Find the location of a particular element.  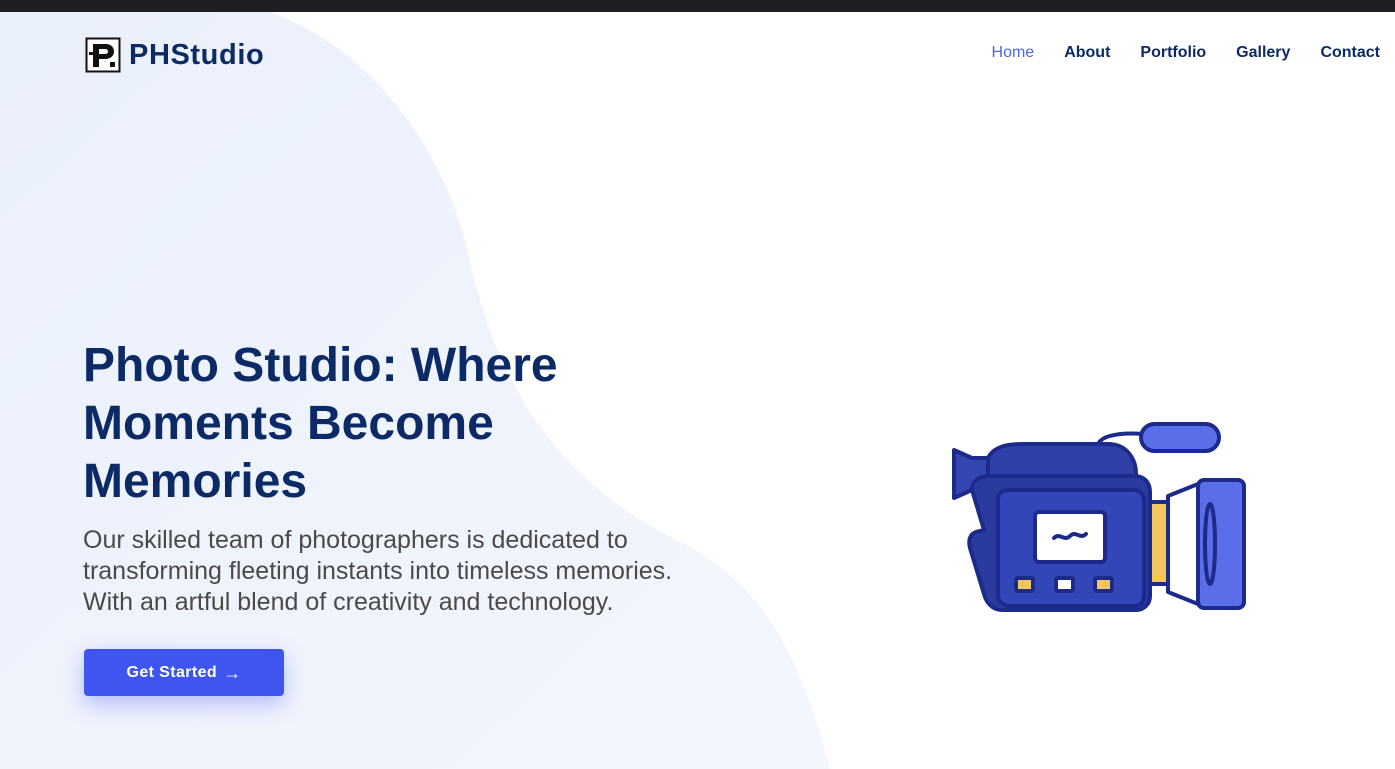

nav-gallery: Gallery is located at coordinates (1263, 53).